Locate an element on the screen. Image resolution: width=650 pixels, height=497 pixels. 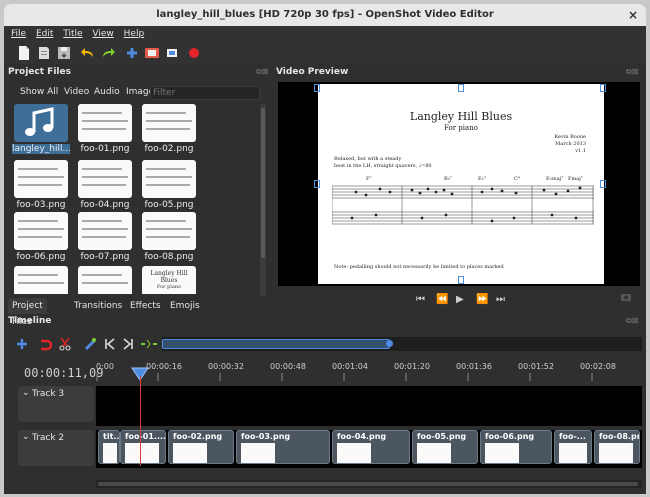
file-item: foo-04.png is located at coordinates (105, 186).